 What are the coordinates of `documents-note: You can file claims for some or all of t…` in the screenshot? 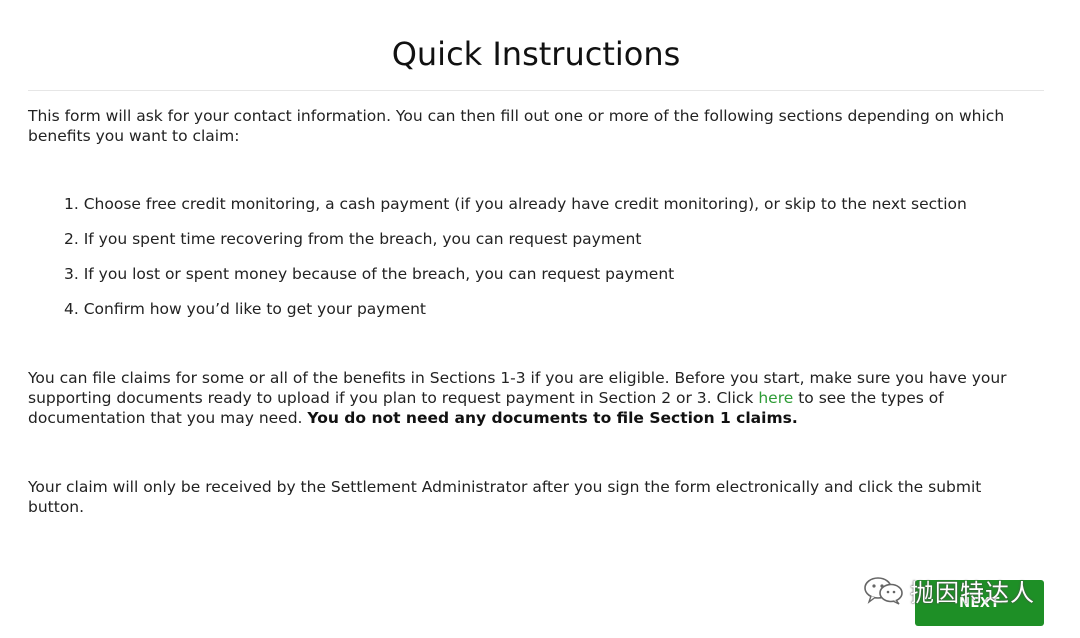 It's located at (528, 398).